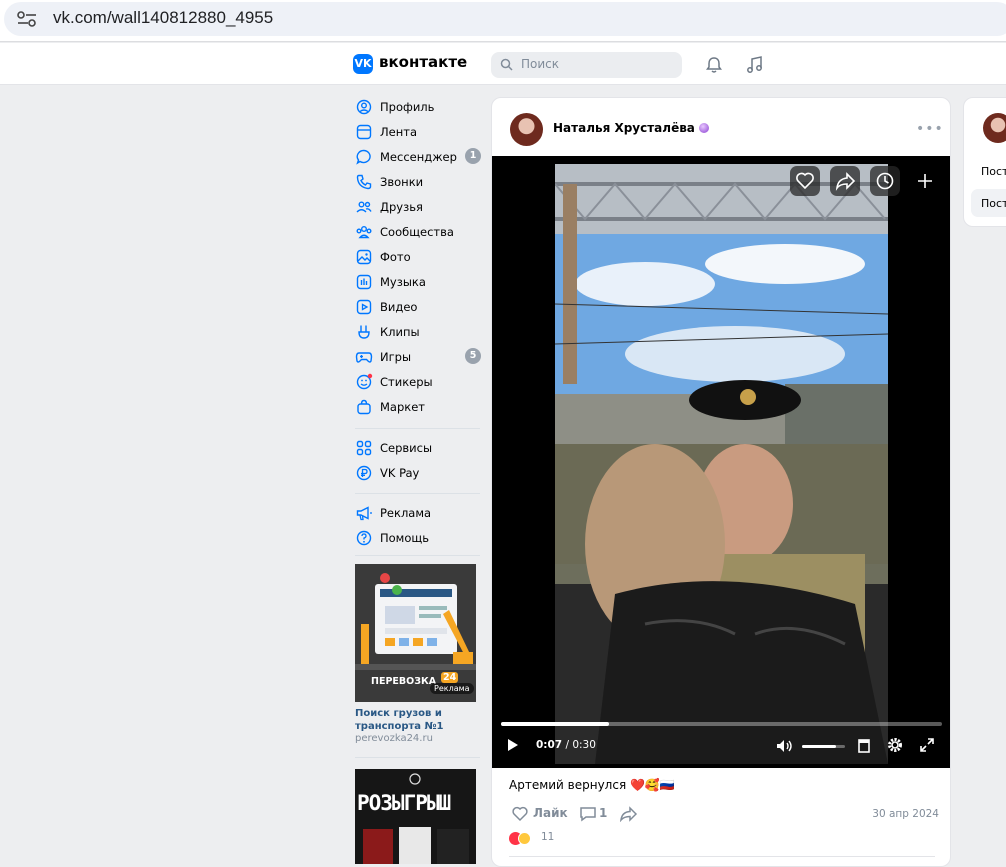 Image resolution: width=1006 pixels, height=867 pixels. I want to click on video-add-button, so click(925, 181).